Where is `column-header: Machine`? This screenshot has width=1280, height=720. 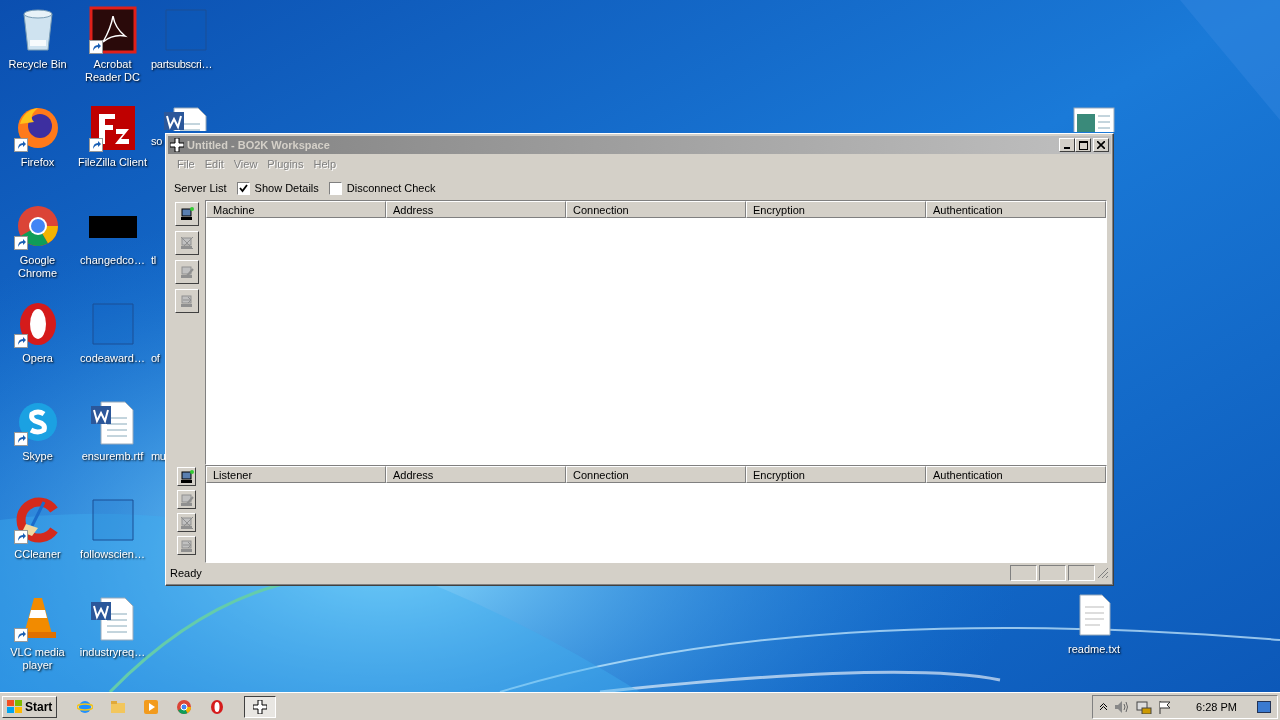
column-header: Machine is located at coordinates (296, 209).